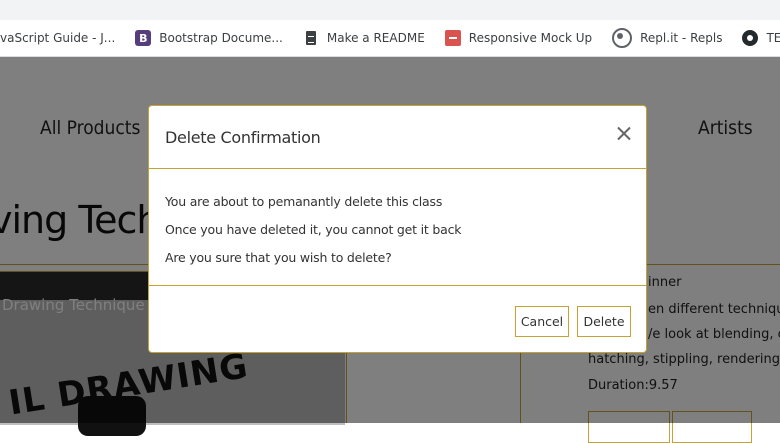 Image resolution: width=780 pixels, height=443 pixels. What do you see at coordinates (143, 38) in the screenshot?
I see `bootstrap-icon: B` at bounding box center [143, 38].